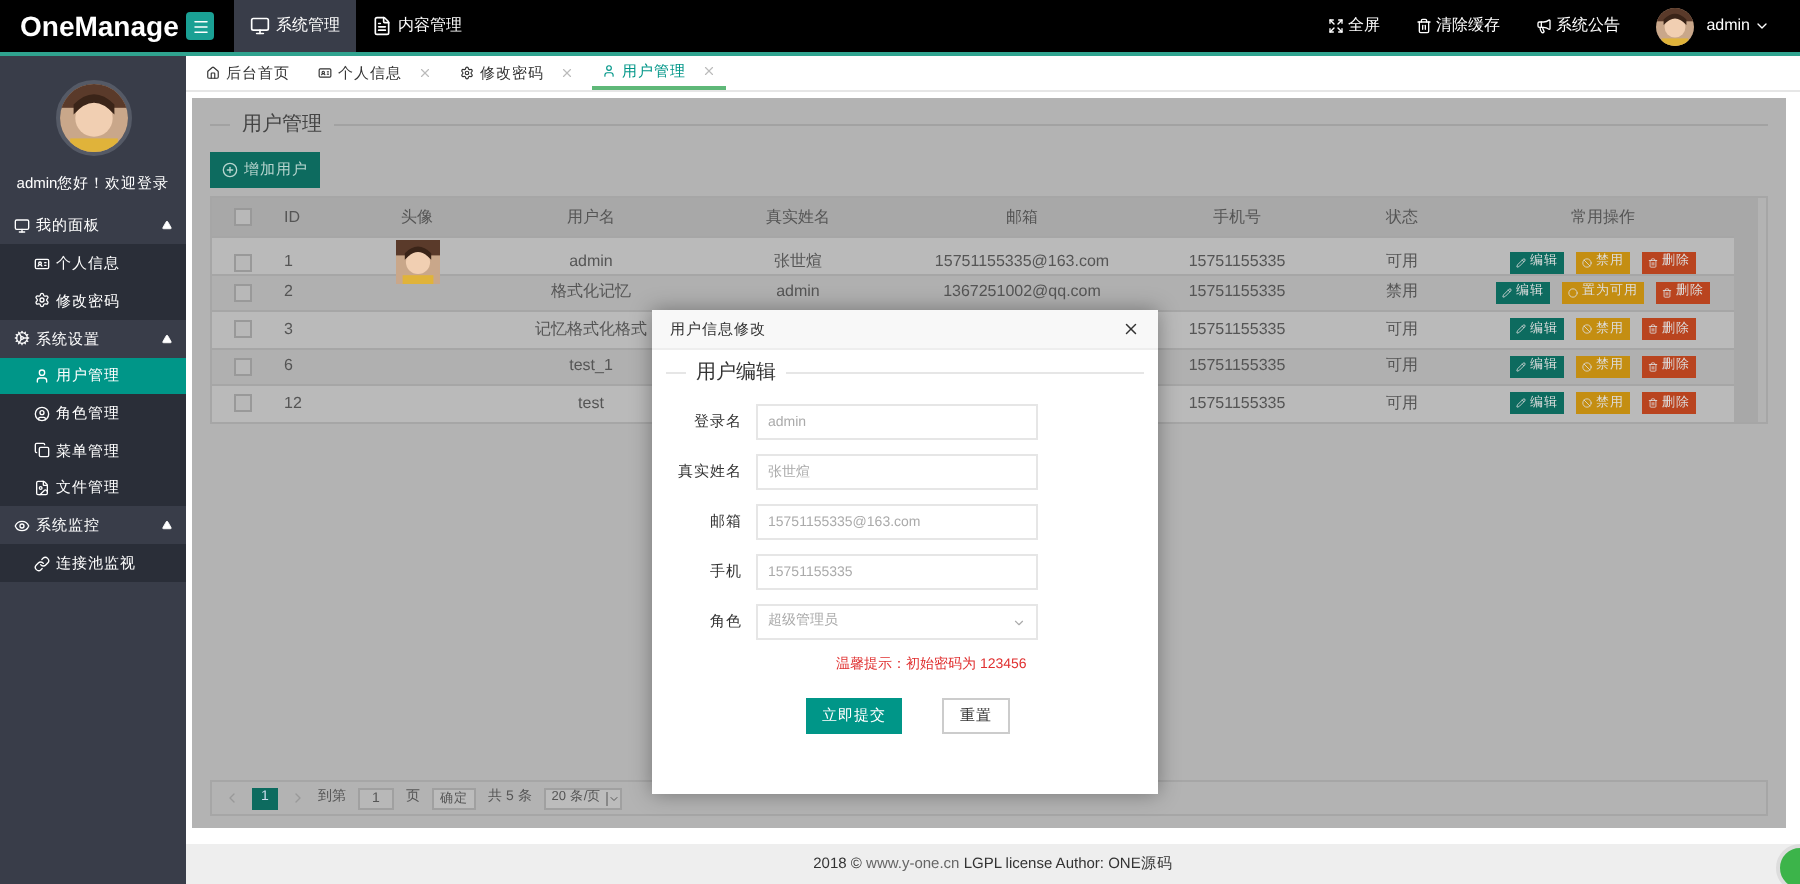  I want to click on megaphone-icon, so click(1544, 26).